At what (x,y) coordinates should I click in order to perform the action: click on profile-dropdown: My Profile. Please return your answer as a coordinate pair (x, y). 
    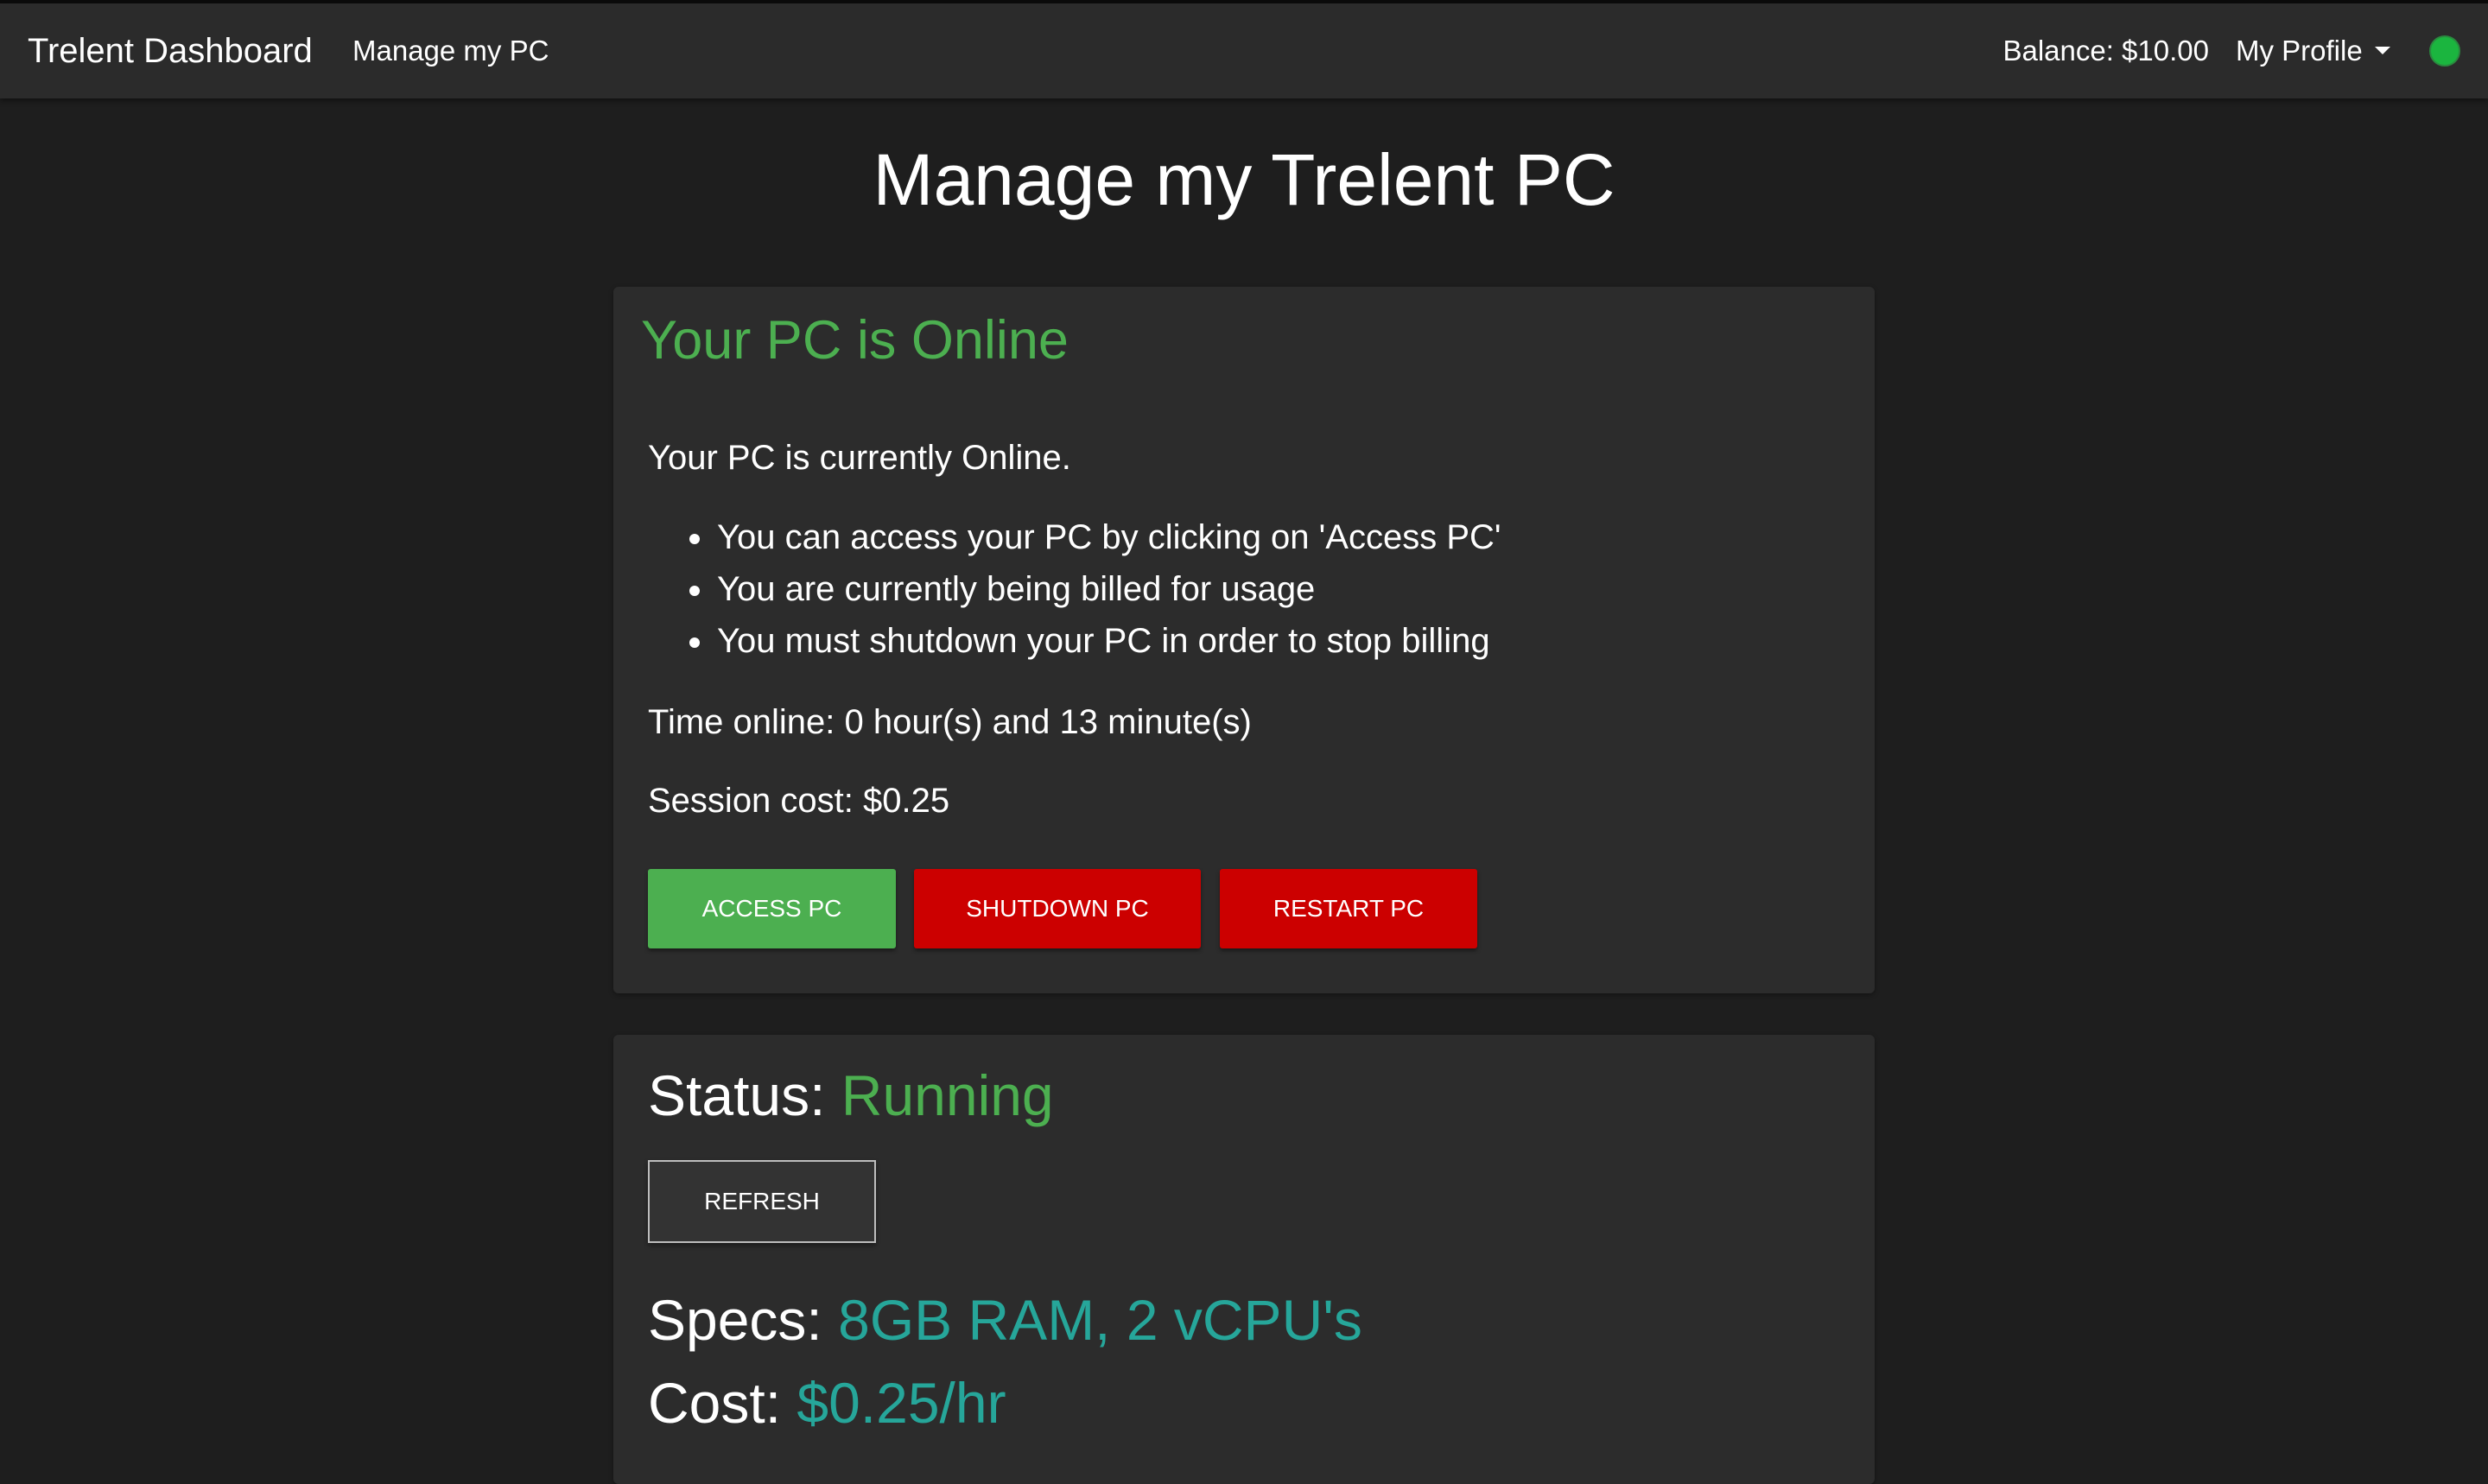
    Looking at the image, I should click on (2313, 50).